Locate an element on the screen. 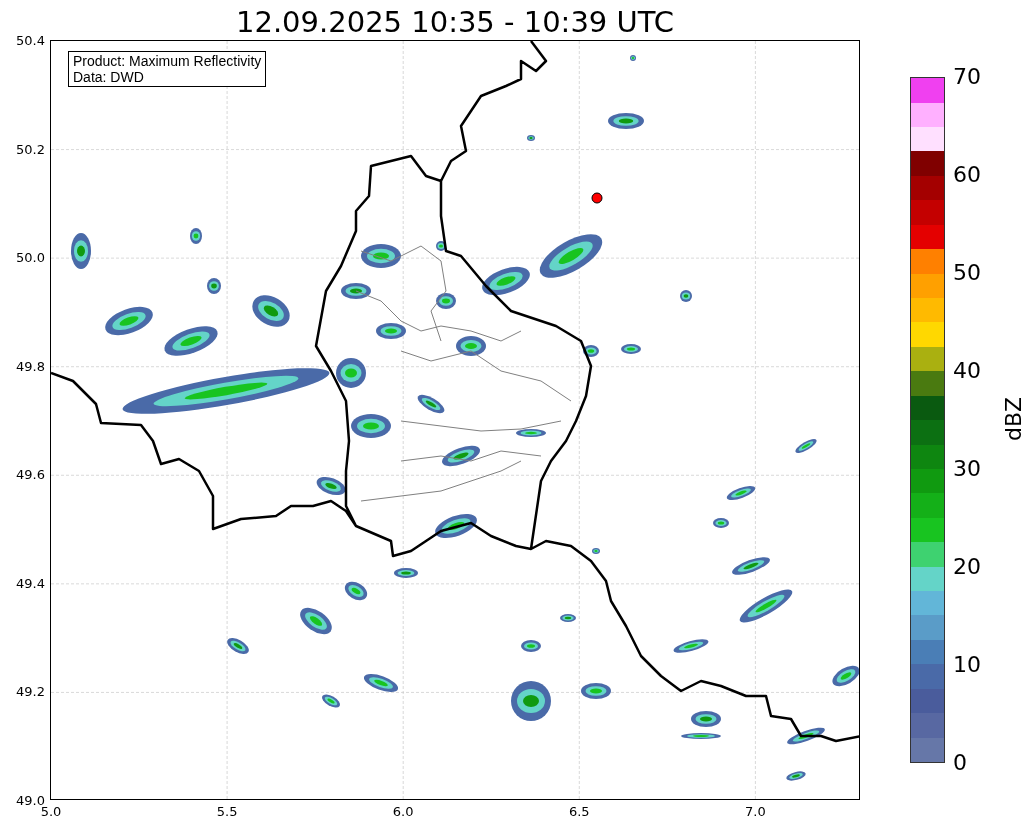  scale-tick-label: 20 is located at coordinates (967, 567).